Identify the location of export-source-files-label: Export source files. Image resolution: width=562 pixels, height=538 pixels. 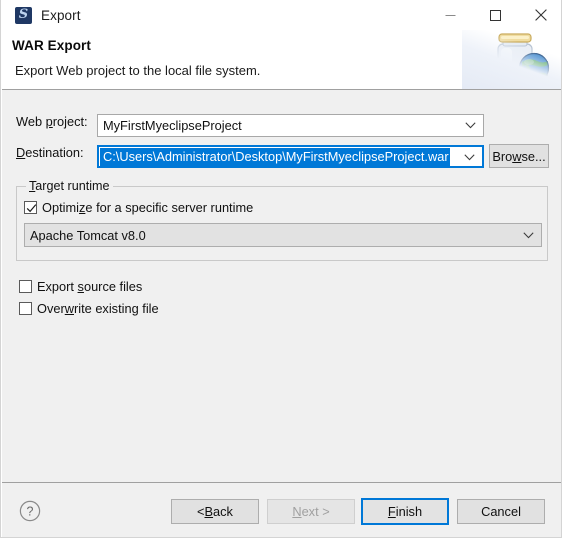
(90, 286).